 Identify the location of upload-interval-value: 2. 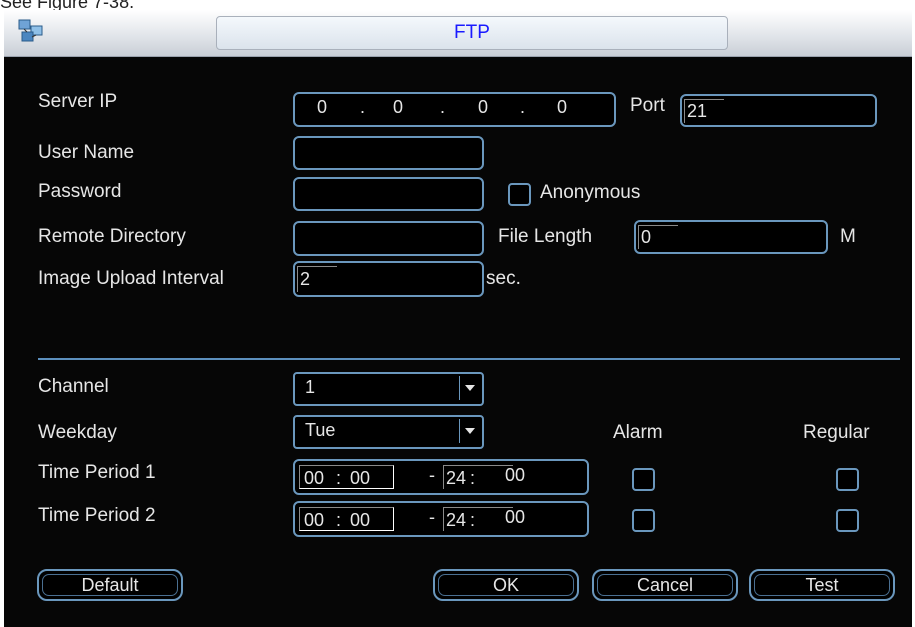
(305, 279).